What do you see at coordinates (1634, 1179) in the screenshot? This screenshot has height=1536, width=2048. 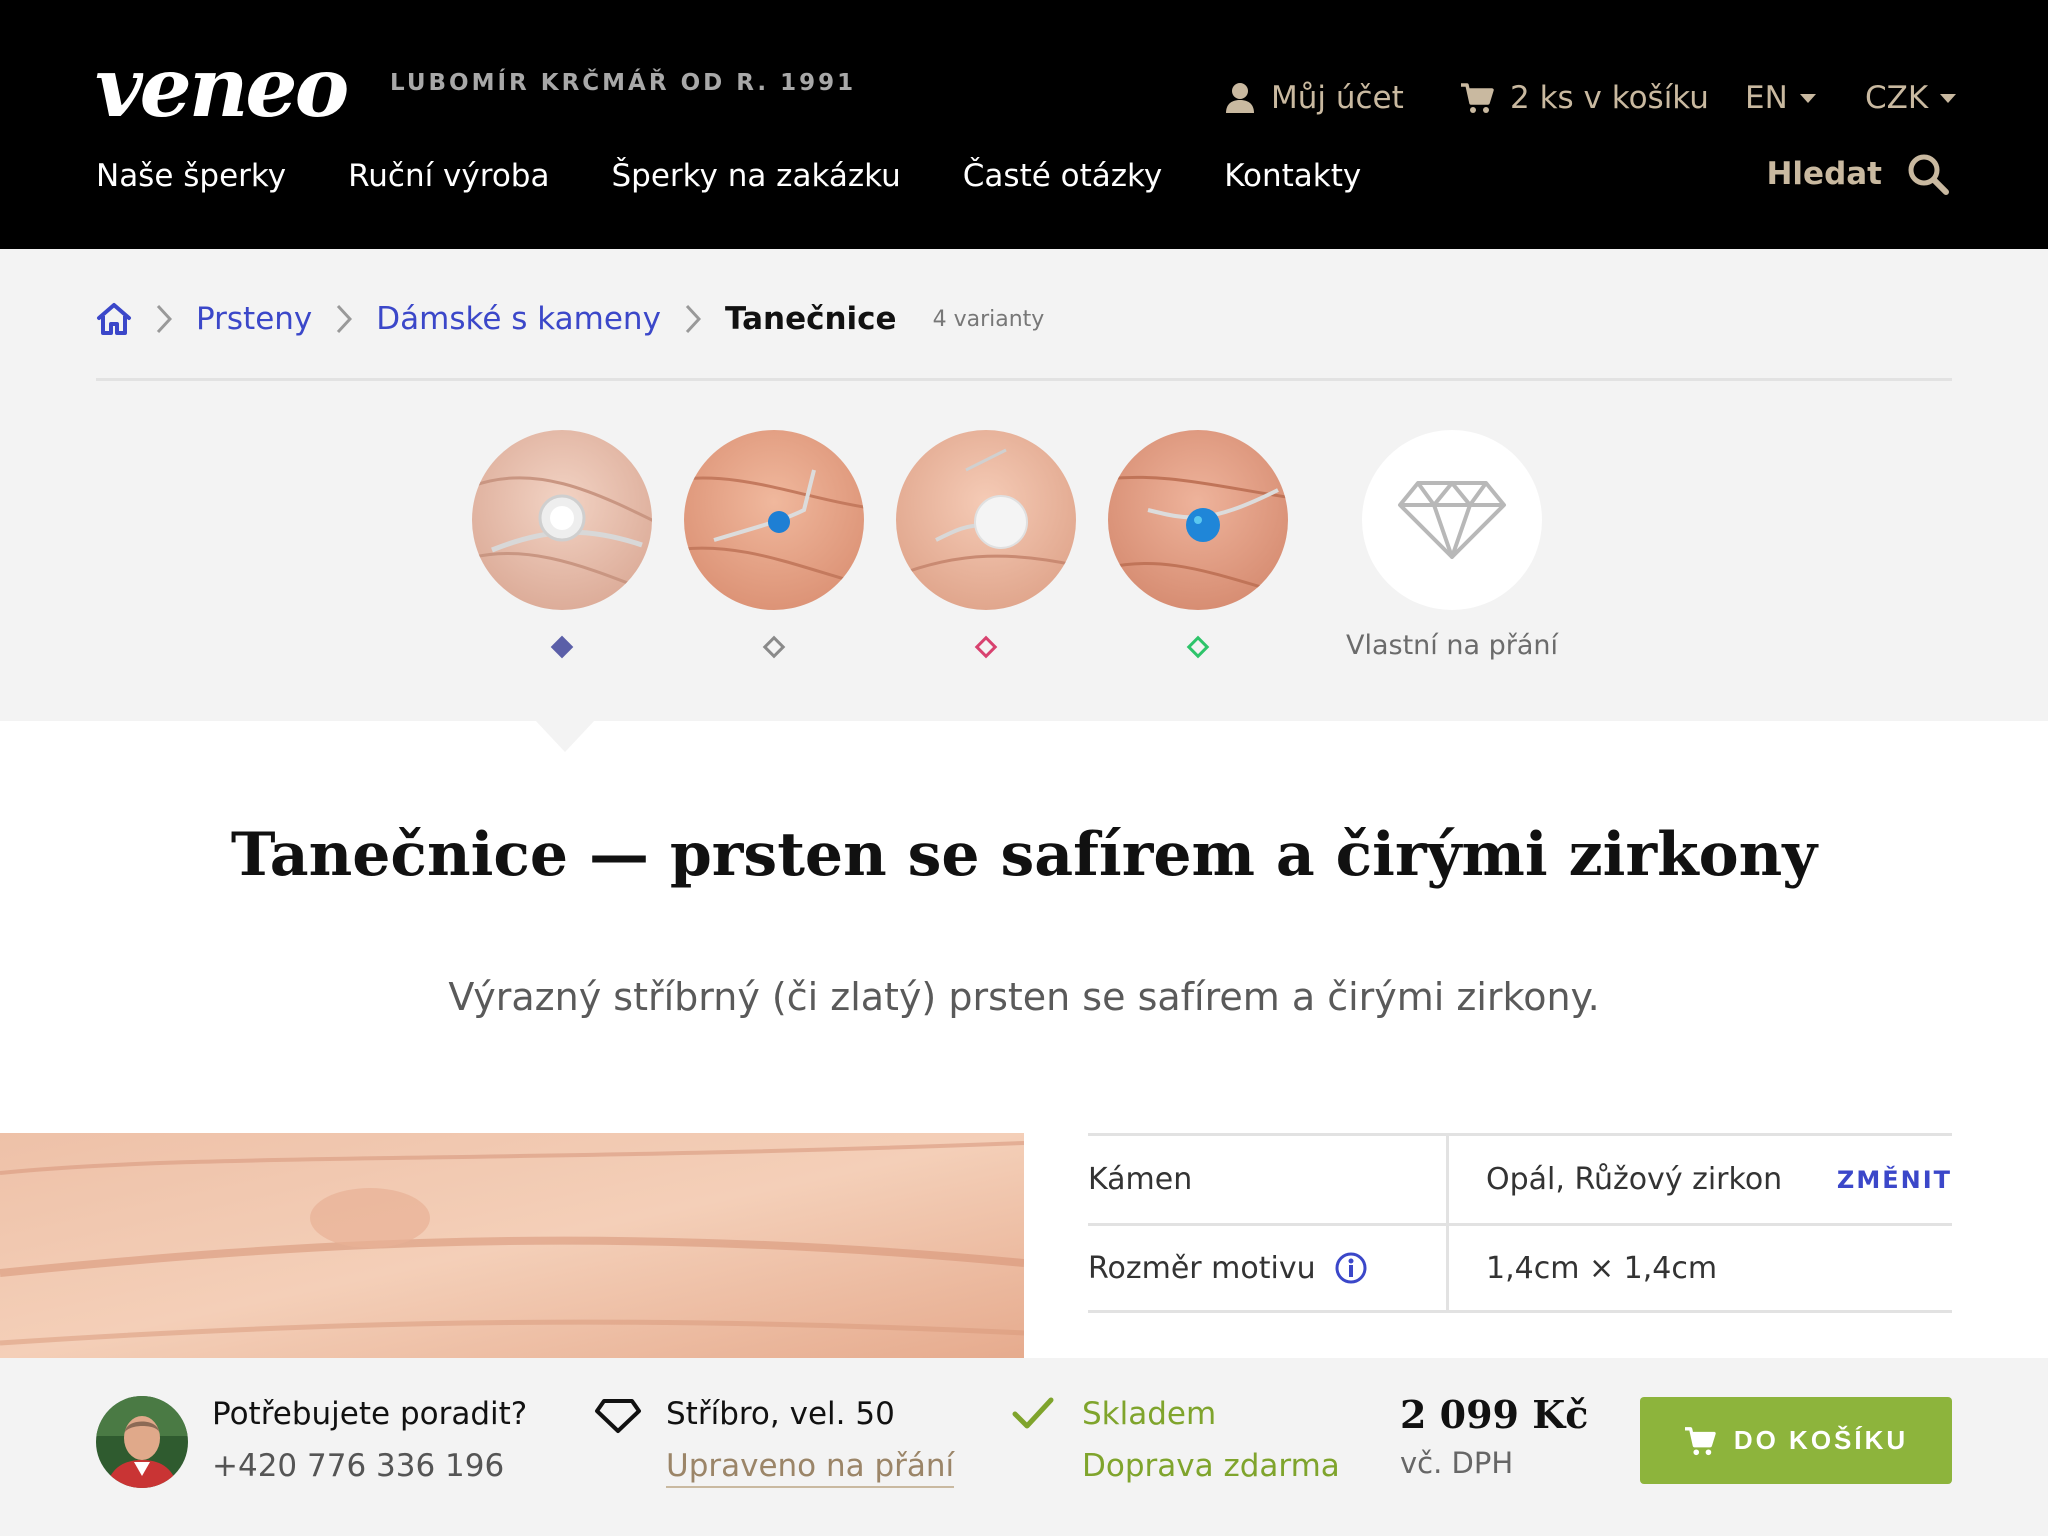 I see `spec-value: Opál, Růžový zirkon` at bounding box center [1634, 1179].